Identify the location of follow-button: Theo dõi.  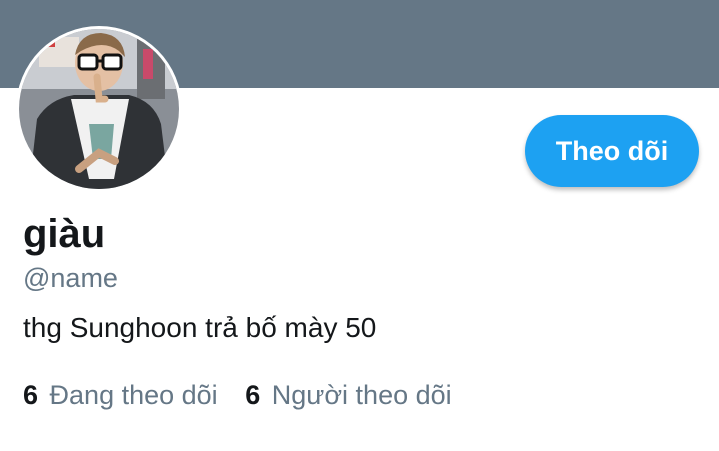
(612, 151).